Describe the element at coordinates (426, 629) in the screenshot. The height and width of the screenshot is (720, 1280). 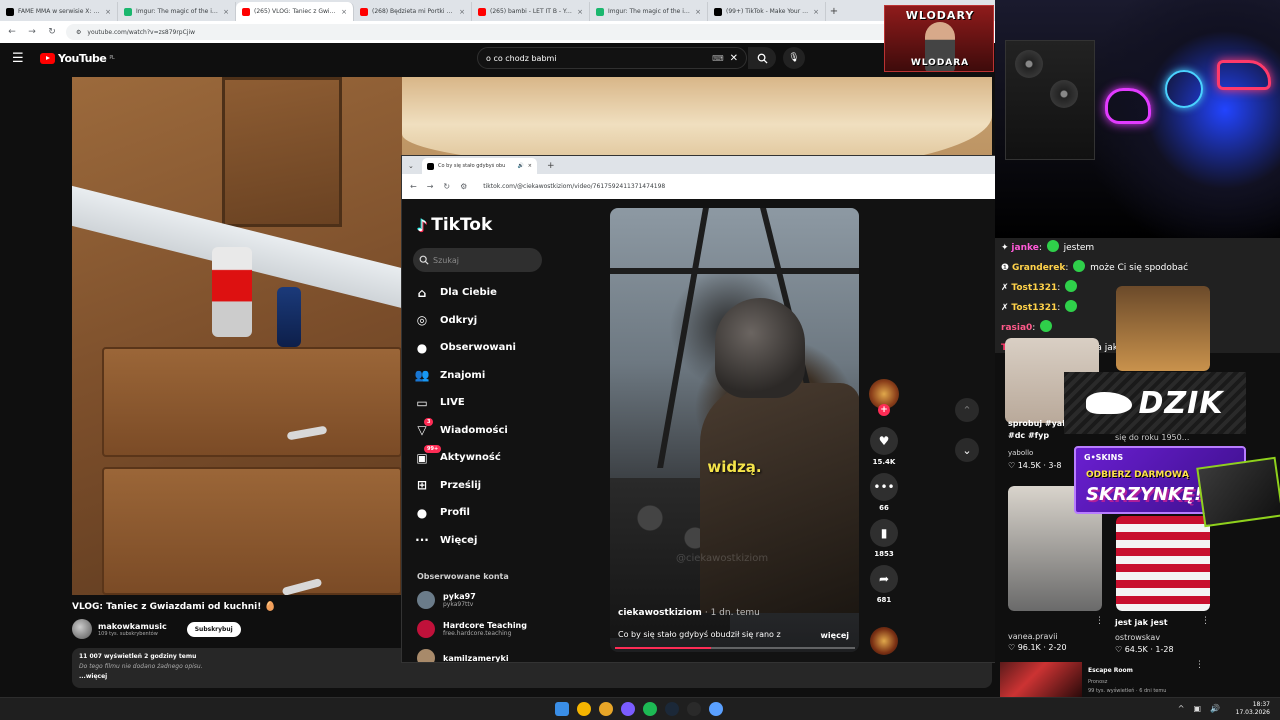
I see `account-avatar` at that location.